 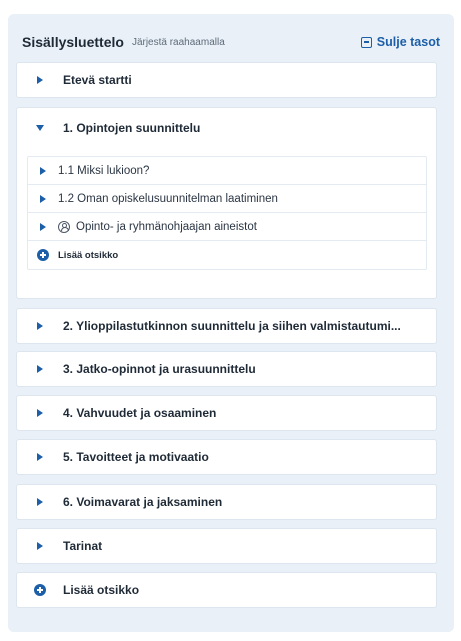 I want to click on add-heading-label: Lisää otsikko, so click(x=101, y=590).